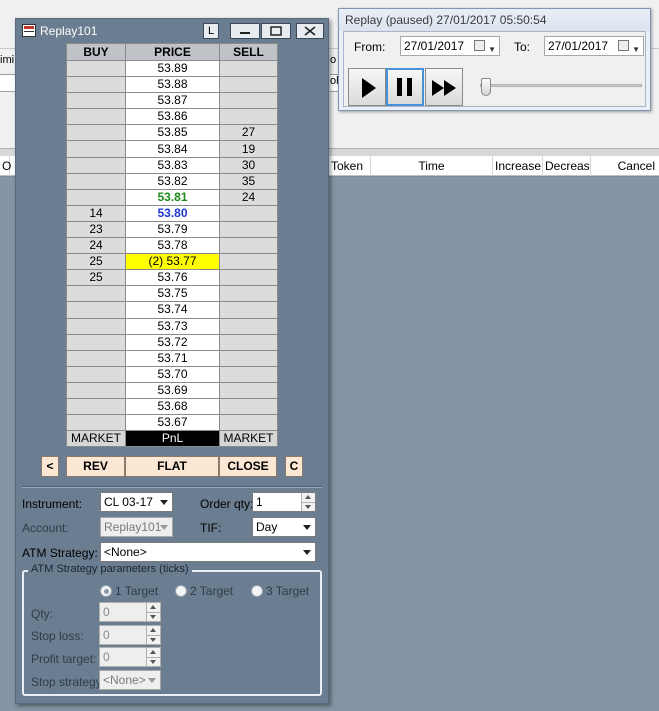 The width and height of the screenshot is (659, 711). I want to click on price-cell: (2) 53.77, so click(172, 262).